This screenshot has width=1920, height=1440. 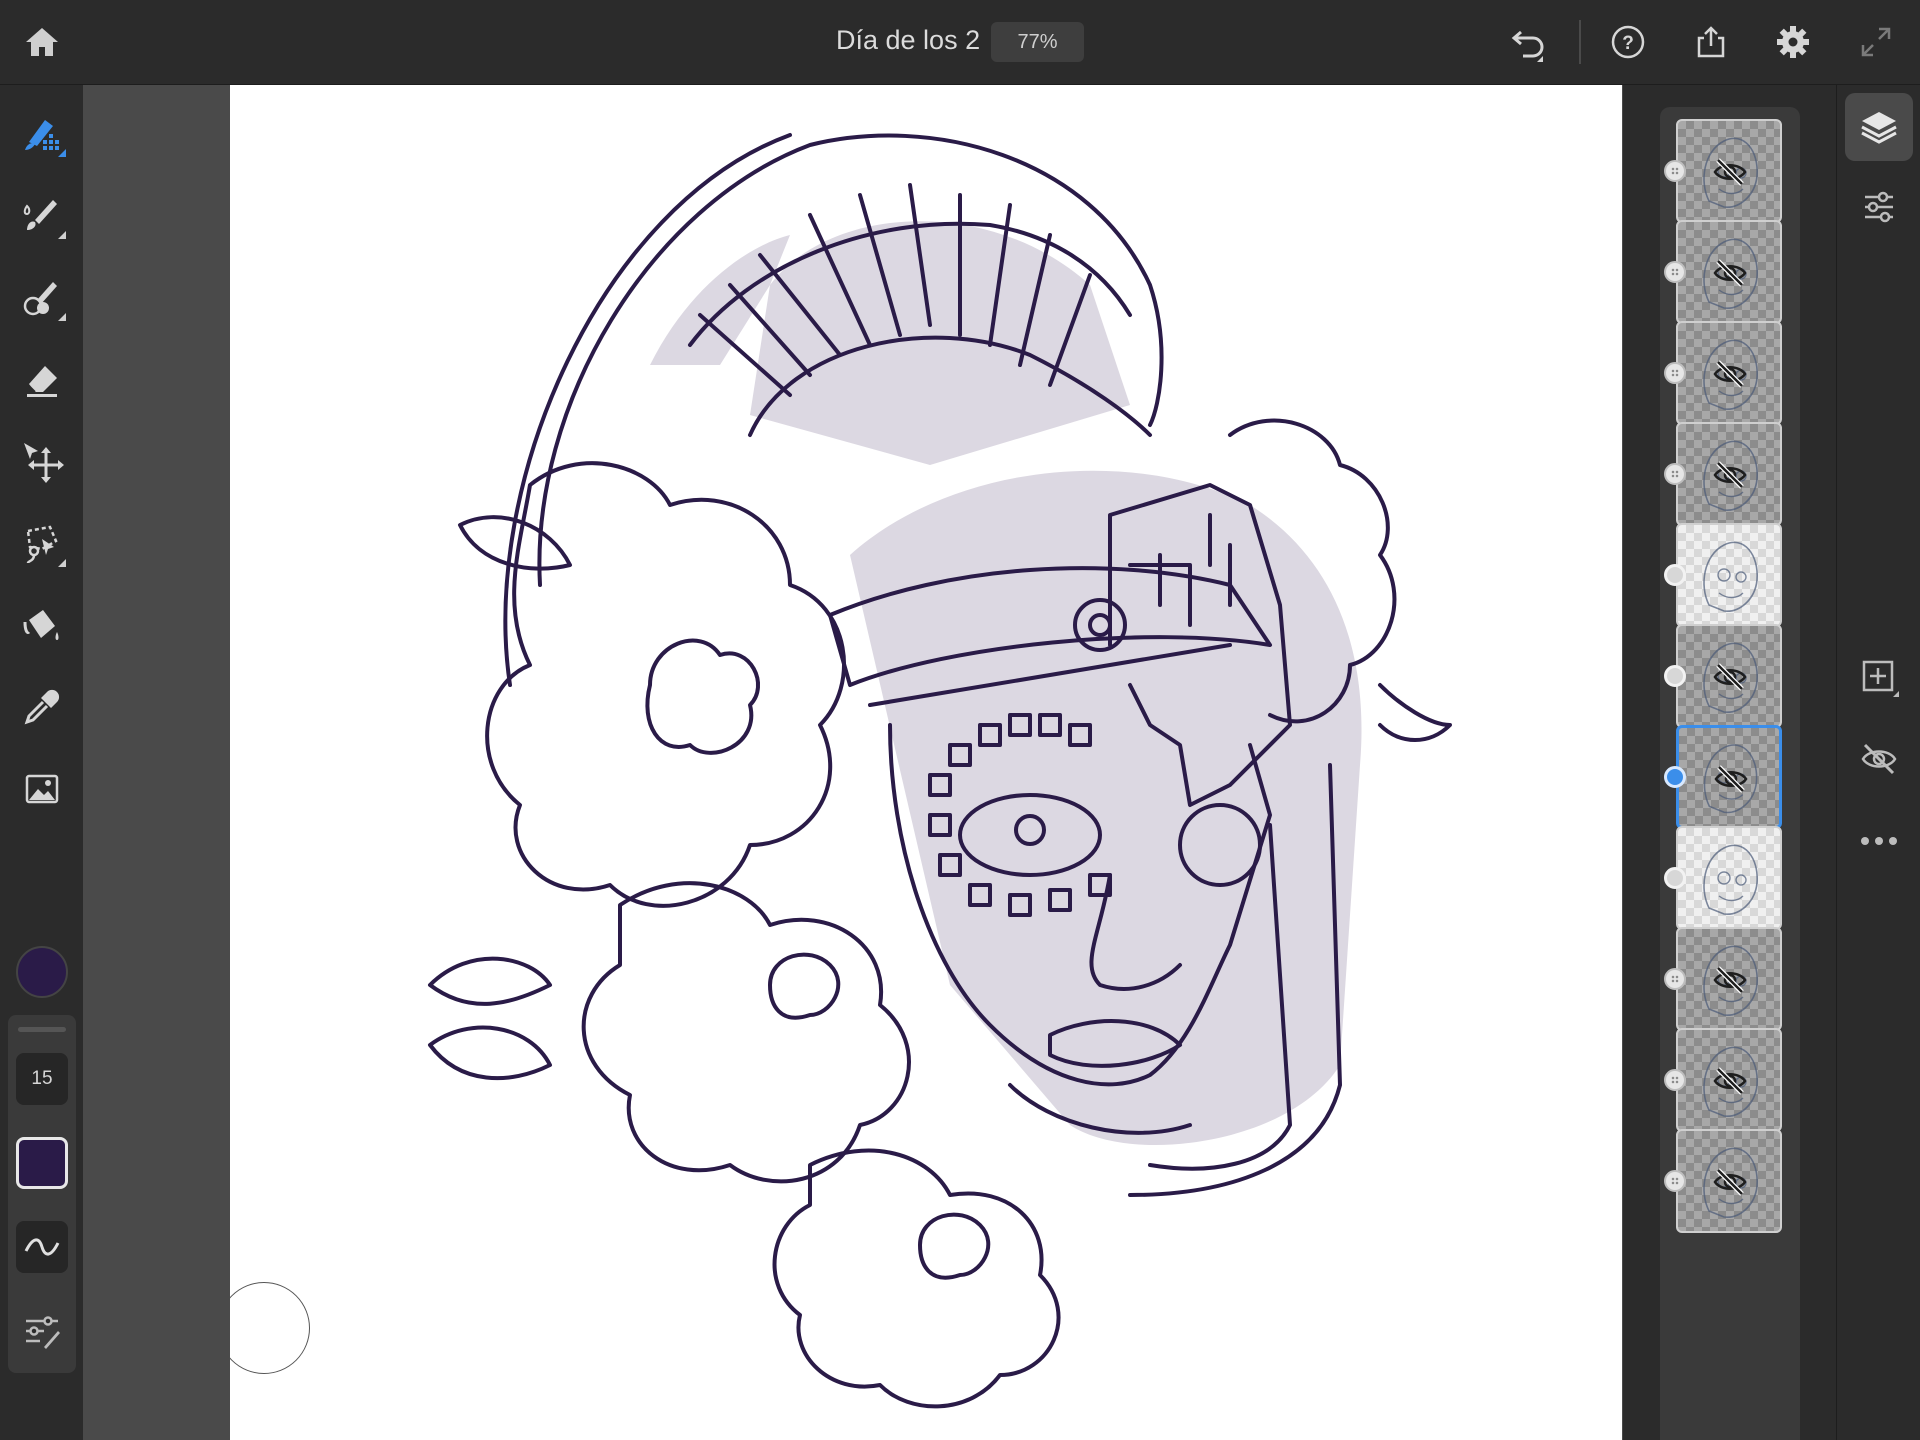 What do you see at coordinates (42, 1163) in the screenshot?
I see `brush-color-swatch` at bounding box center [42, 1163].